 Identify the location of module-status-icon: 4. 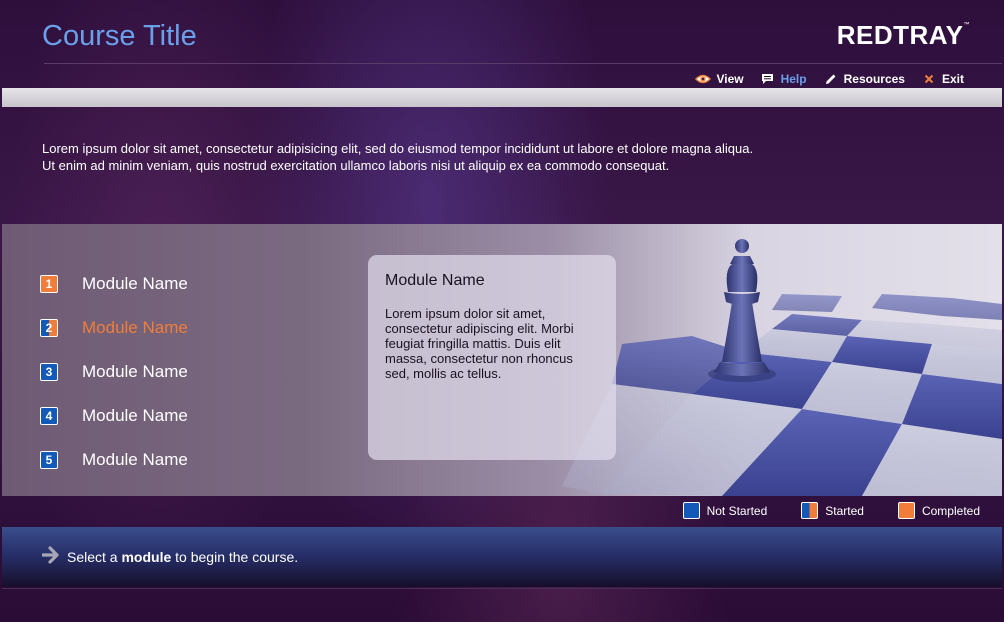
(49, 416).